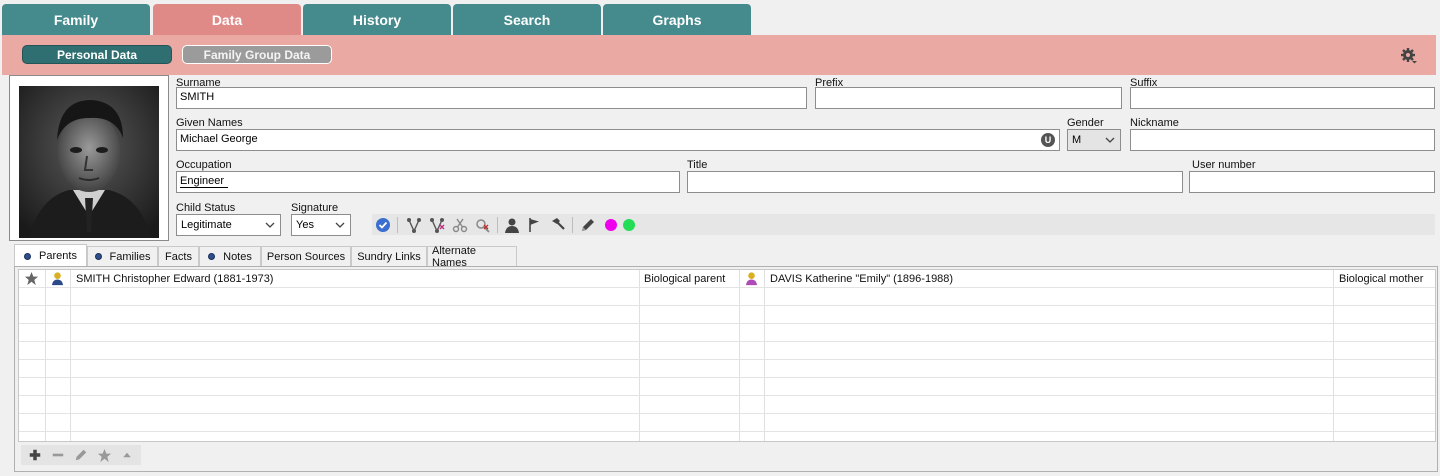 This screenshot has height=476, width=1440. I want to click on add-icon, so click(35, 455).